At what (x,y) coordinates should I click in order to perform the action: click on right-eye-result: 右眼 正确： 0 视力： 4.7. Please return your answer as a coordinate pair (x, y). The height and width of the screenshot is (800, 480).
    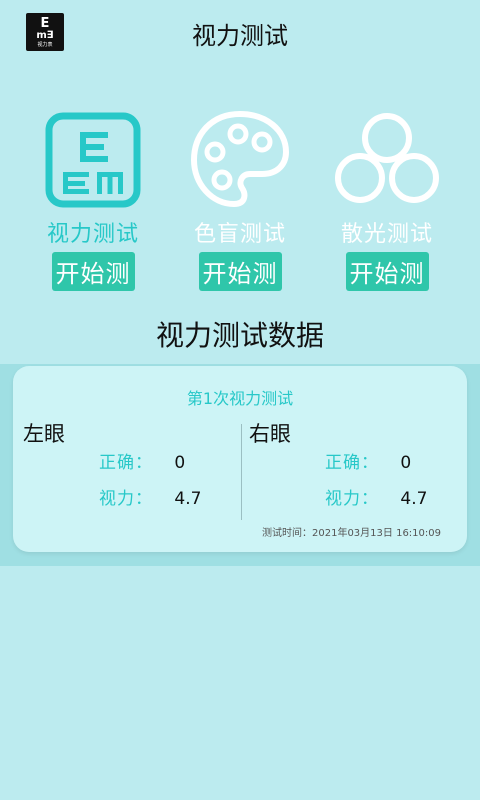
    Looking at the image, I should click on (359, 473).